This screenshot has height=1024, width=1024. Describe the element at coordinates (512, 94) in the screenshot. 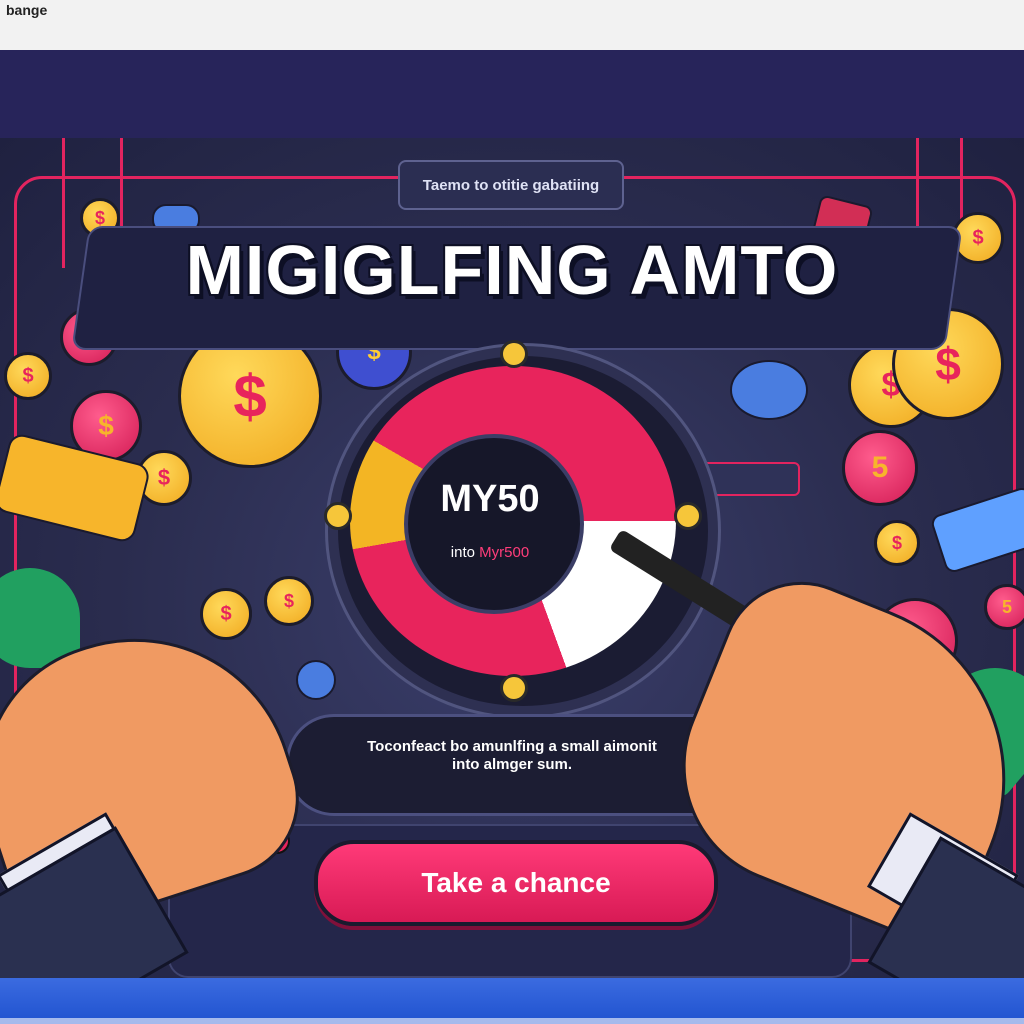

I see `nav-band` at that location.